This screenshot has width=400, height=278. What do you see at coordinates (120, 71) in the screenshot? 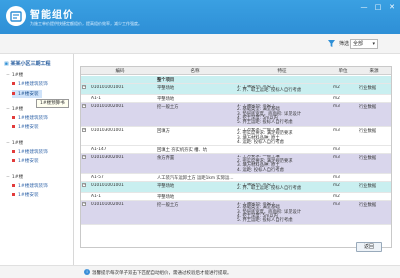
I see `column-header-code: 编码` at bounding box center [120, 71].